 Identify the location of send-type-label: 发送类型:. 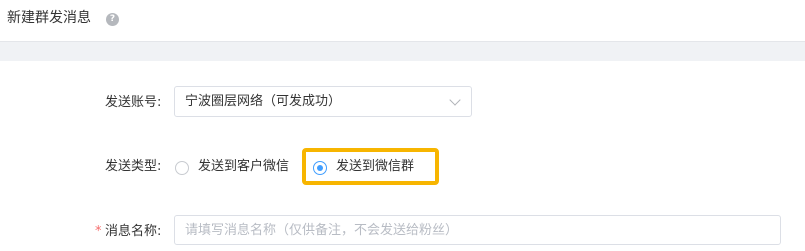
(133, 166).